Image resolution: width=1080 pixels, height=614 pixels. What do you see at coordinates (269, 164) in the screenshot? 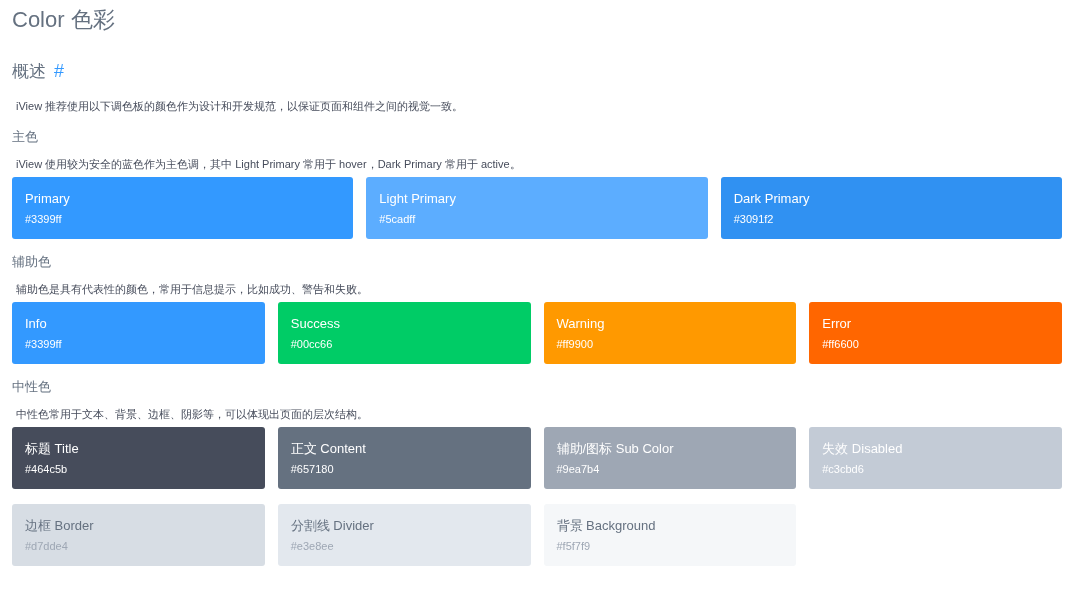
I see `description-text: iView 使用较为安全的蓝色作为主色调，其中 Light Primary 常用于 hover，Dark Primary 常用于 active。` at bounding box center [269, 164].